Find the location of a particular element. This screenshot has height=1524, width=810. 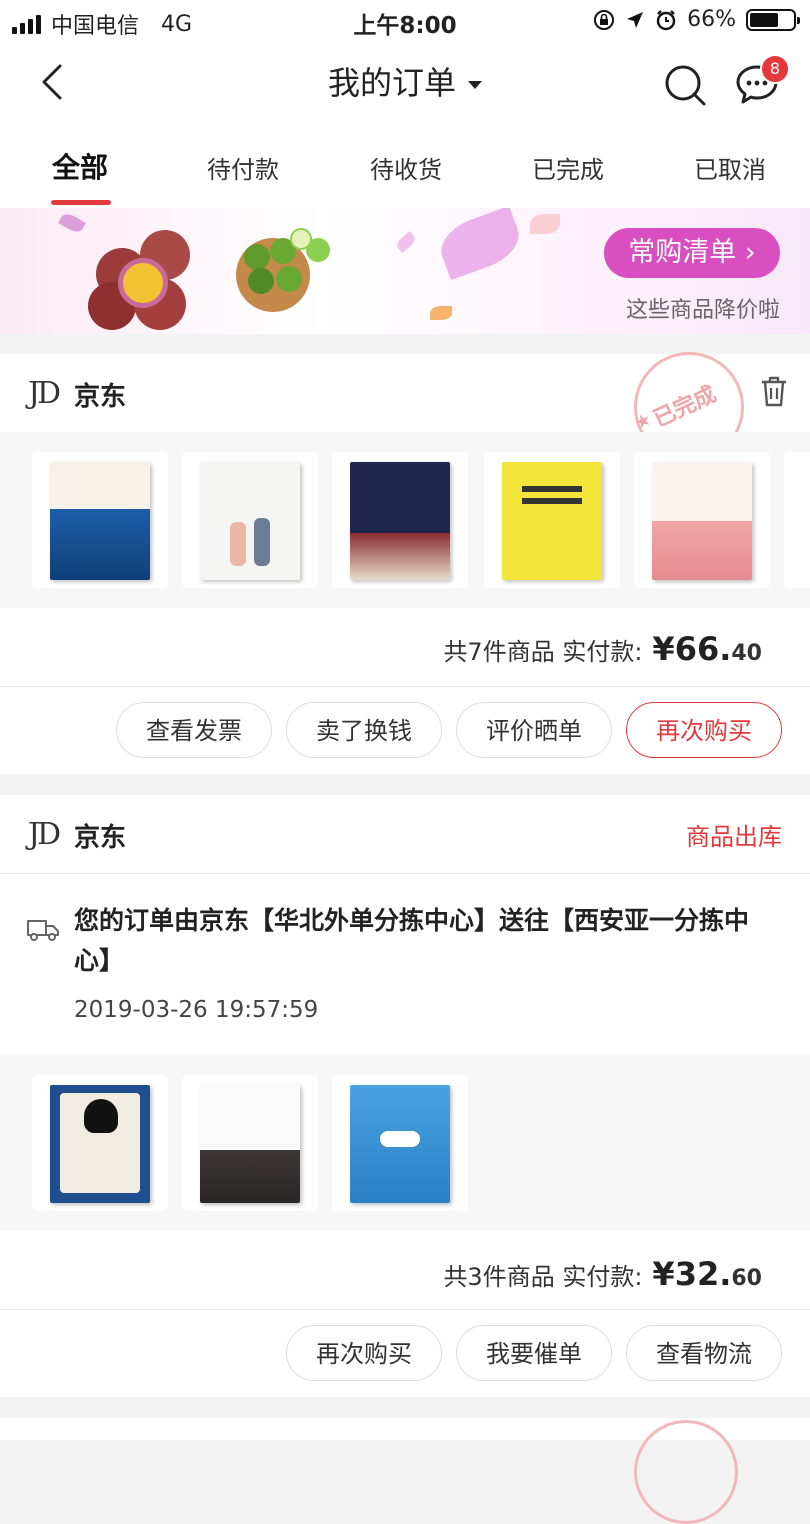

view-logistics-button: 查看物流 is located at coordinates (704, 1353).